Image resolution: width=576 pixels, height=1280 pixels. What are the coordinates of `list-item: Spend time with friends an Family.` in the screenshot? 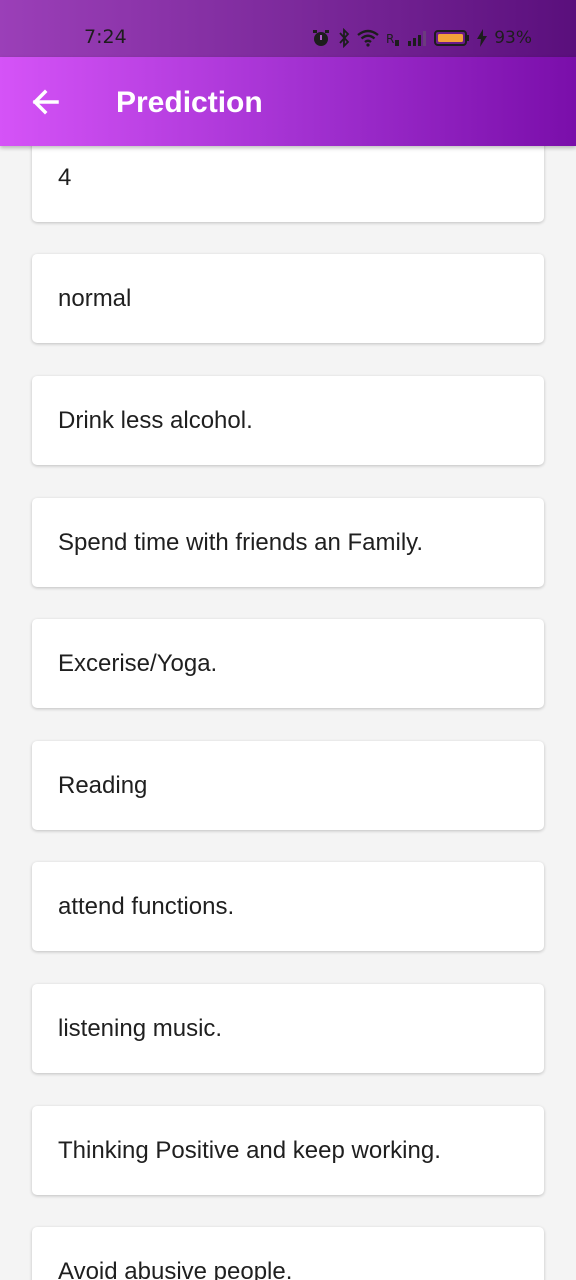 It's located at (288, 542).